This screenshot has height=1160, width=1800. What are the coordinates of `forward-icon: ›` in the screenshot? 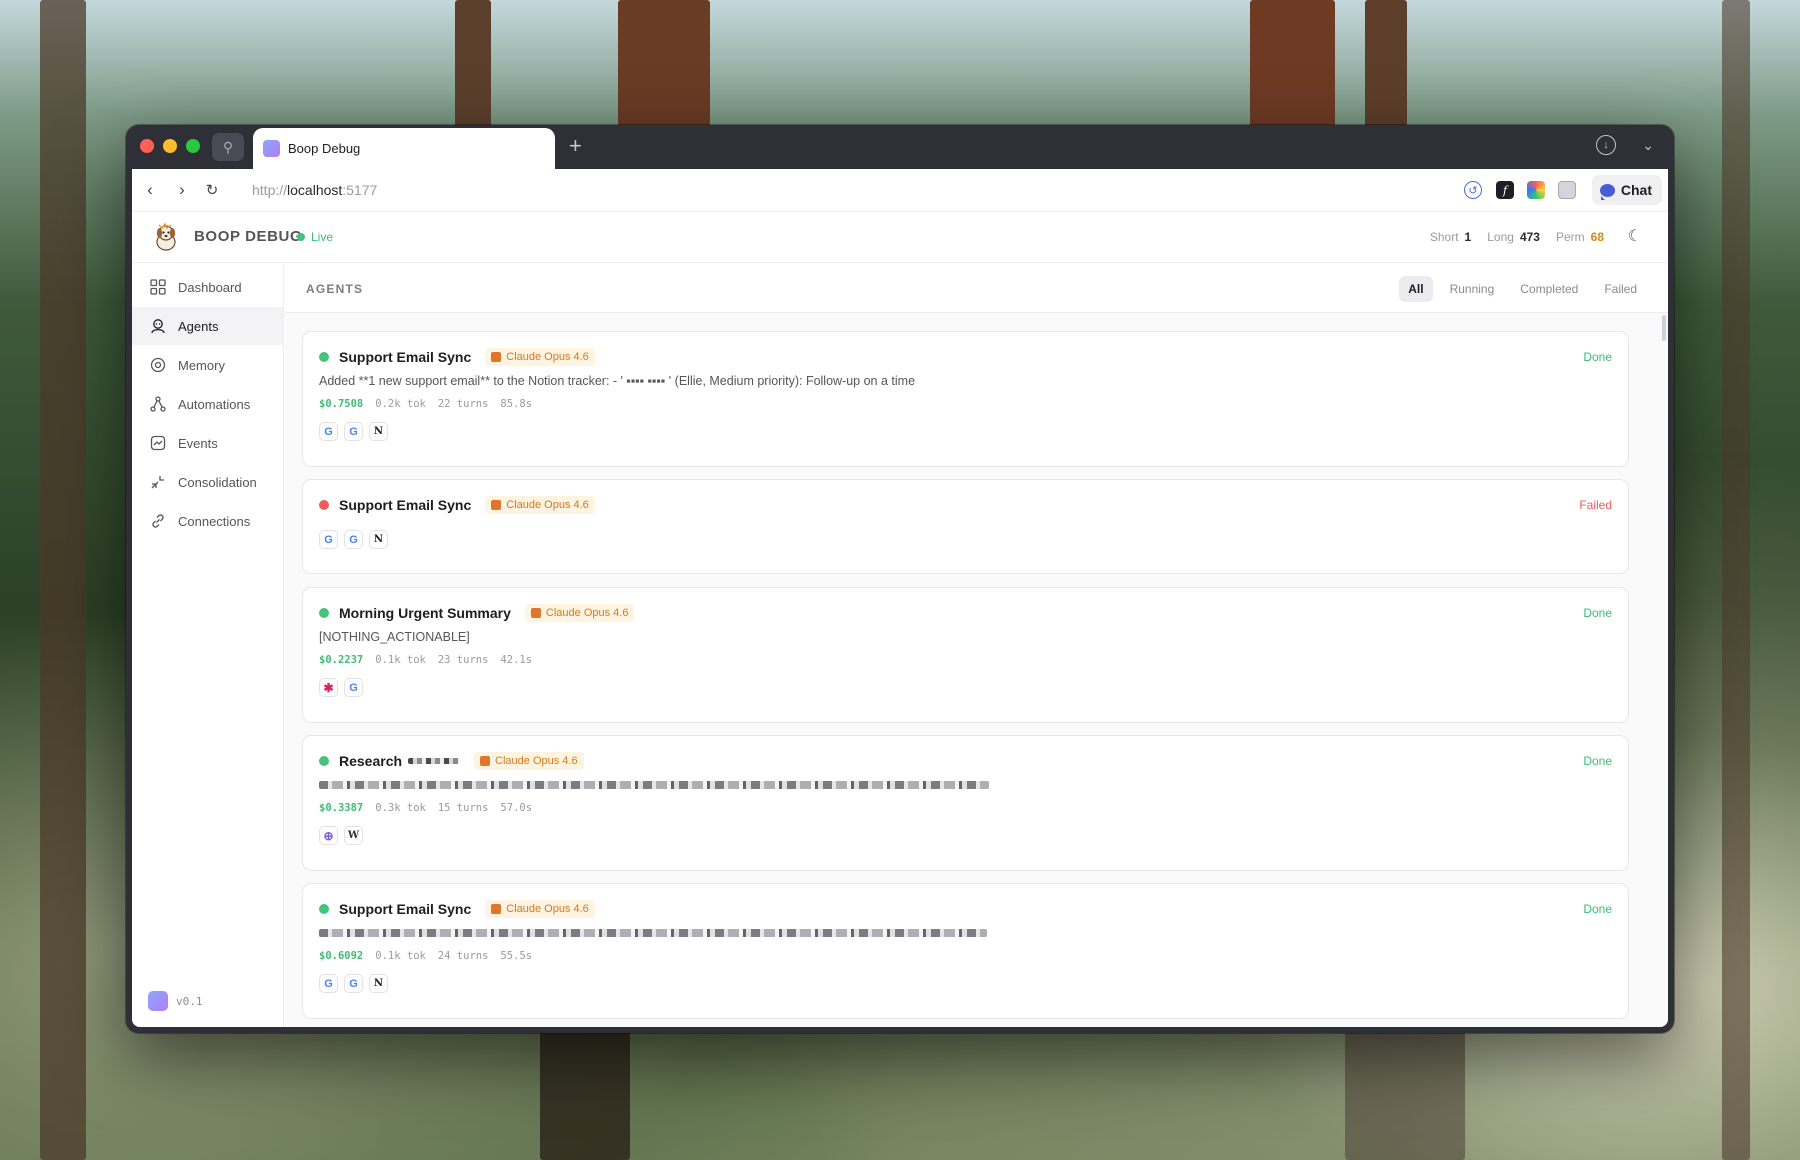 It's located at (182, 190).